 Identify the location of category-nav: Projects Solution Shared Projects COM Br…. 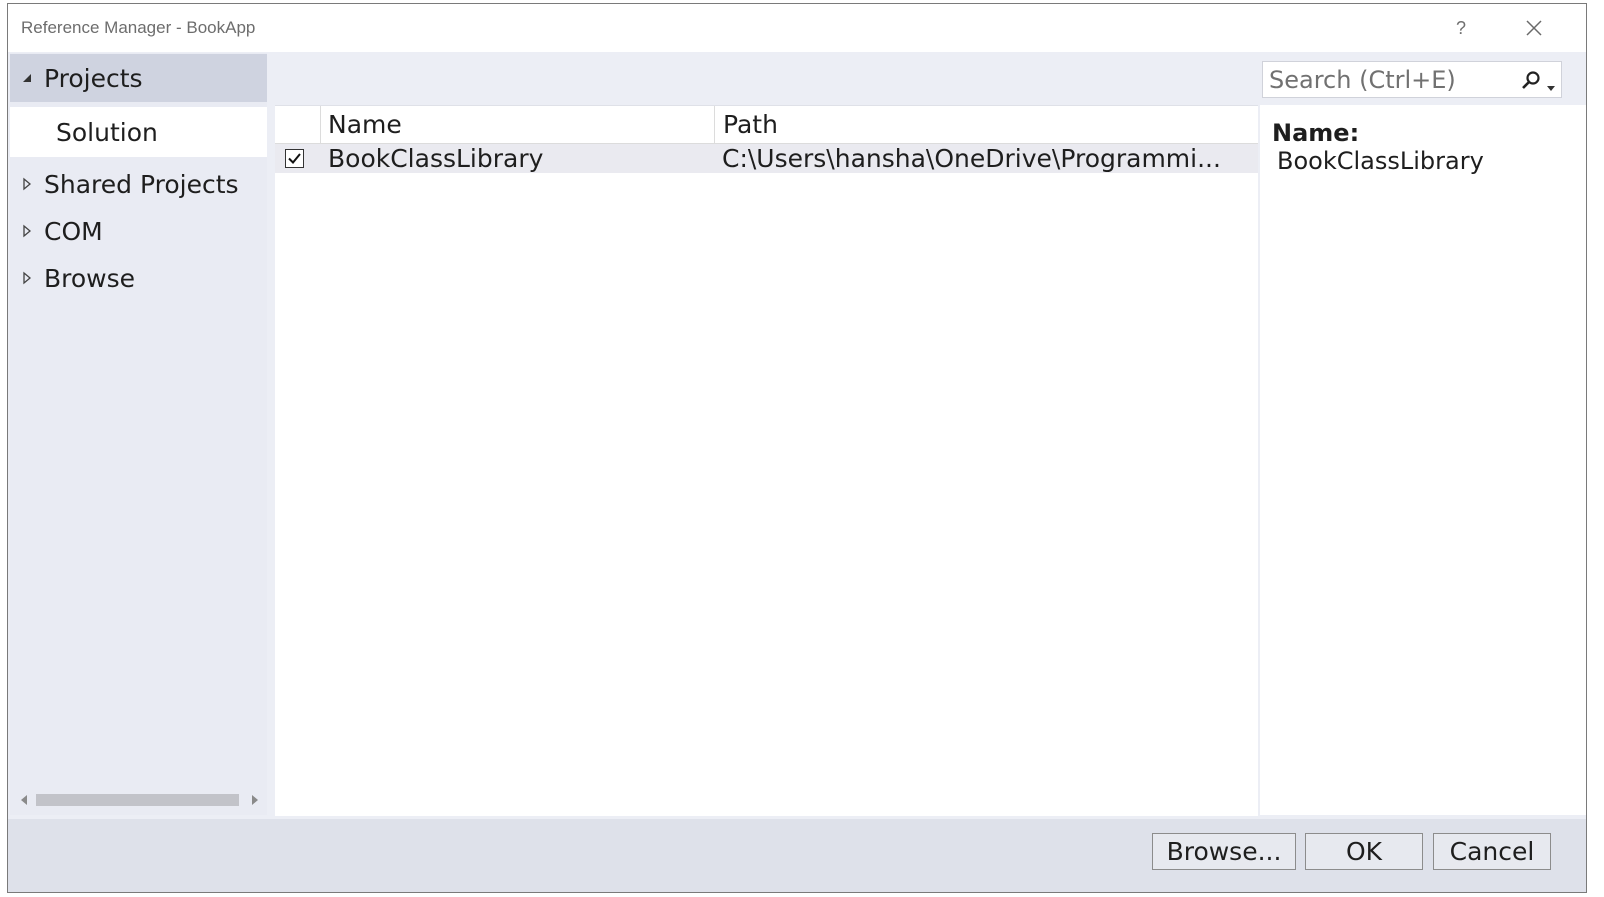
(138, 434).